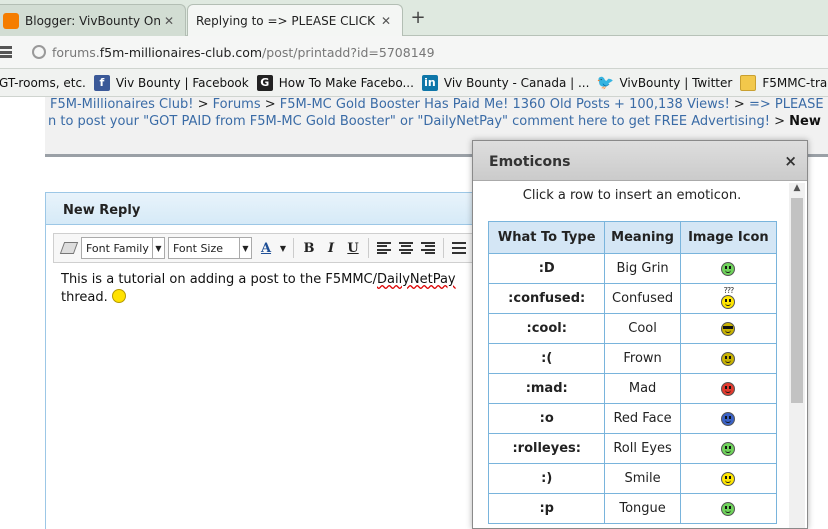  I want to click on confused-icon, so click(728, 301).